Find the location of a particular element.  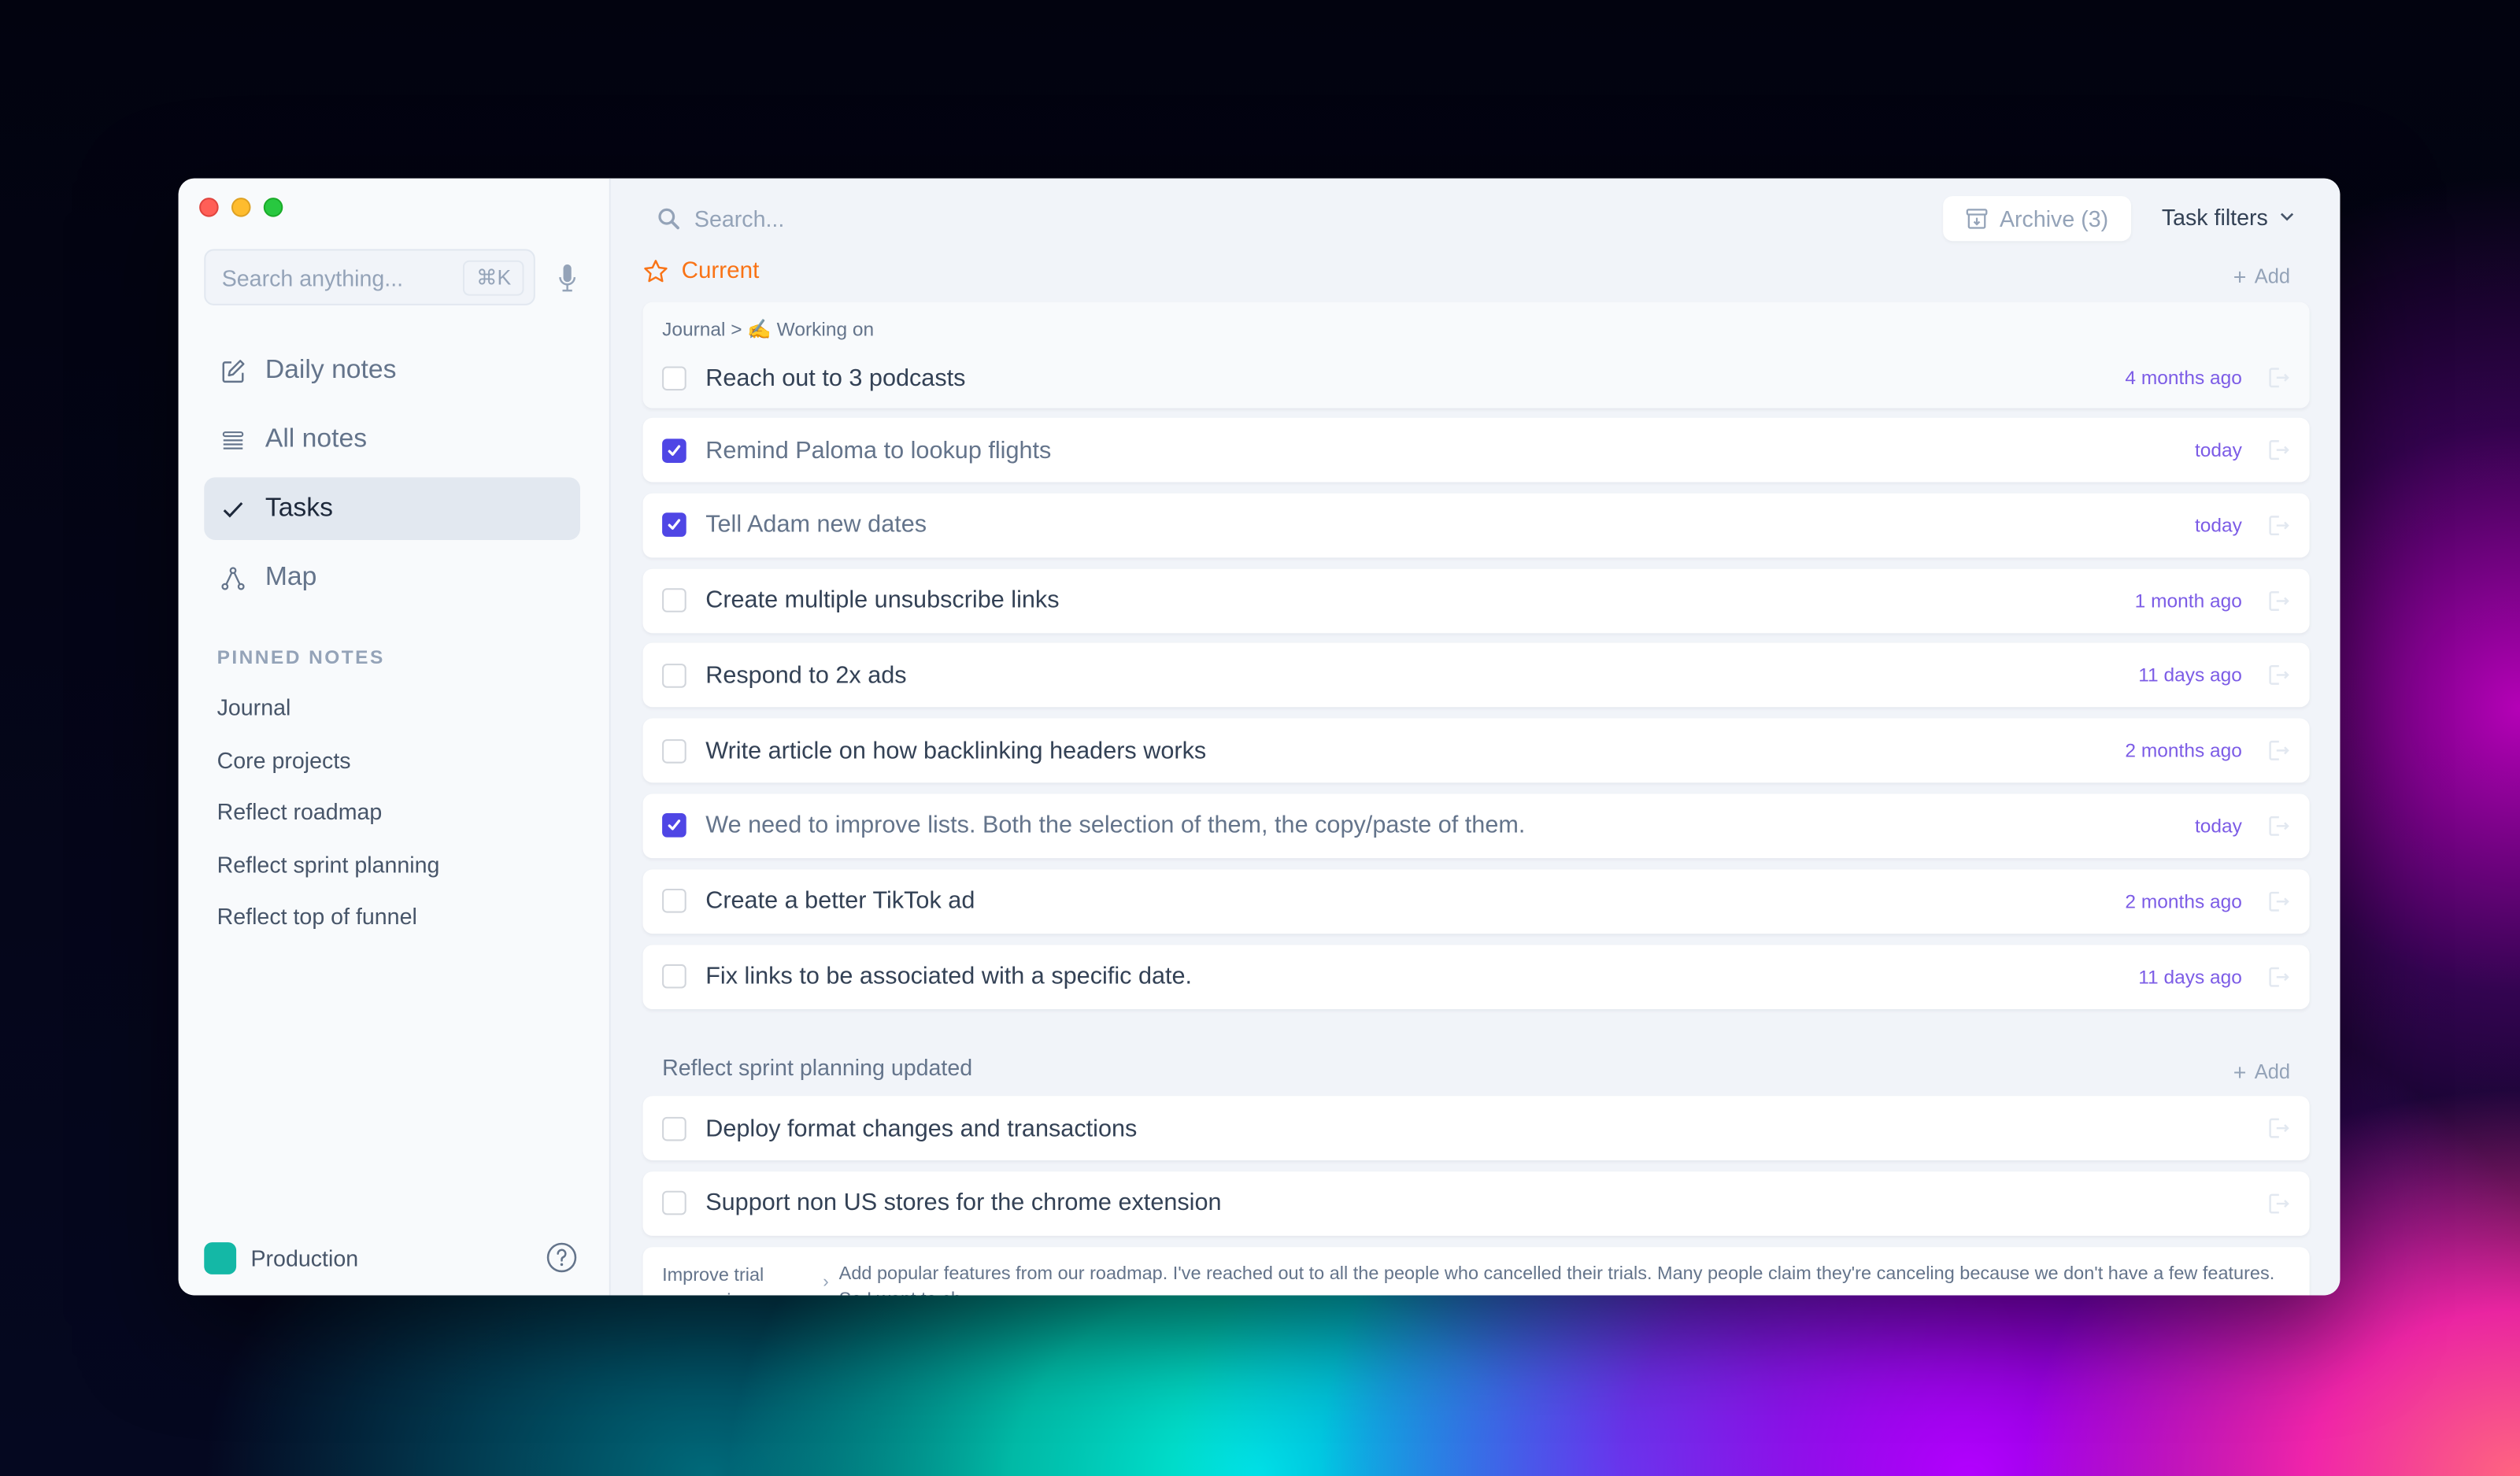

task-breadcrumb: Journal > ✍️ Working on is located at coordinates (1476, 324).